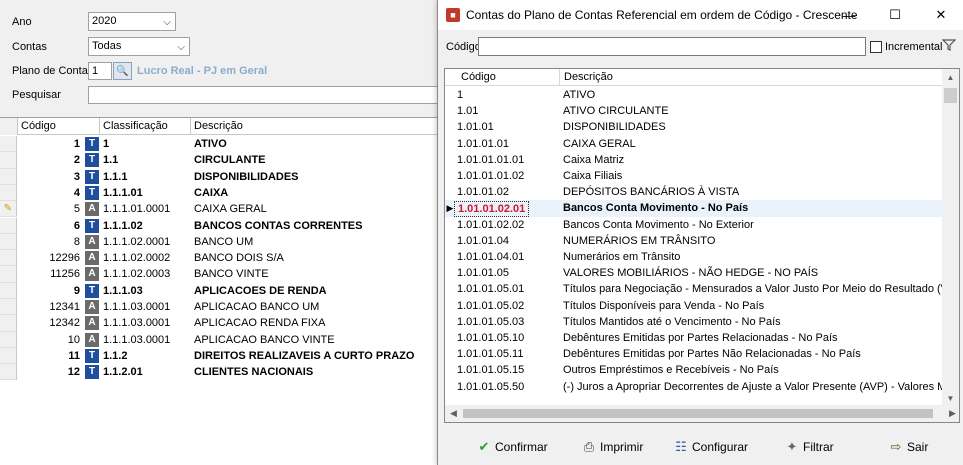  What do you see at coordinates (695, 192) in the screenshot?
I see `list-item: 1.01.01.02 DEPÓSITOS BANCÁRIOS À VISTA` at bounding box center [695, 192].